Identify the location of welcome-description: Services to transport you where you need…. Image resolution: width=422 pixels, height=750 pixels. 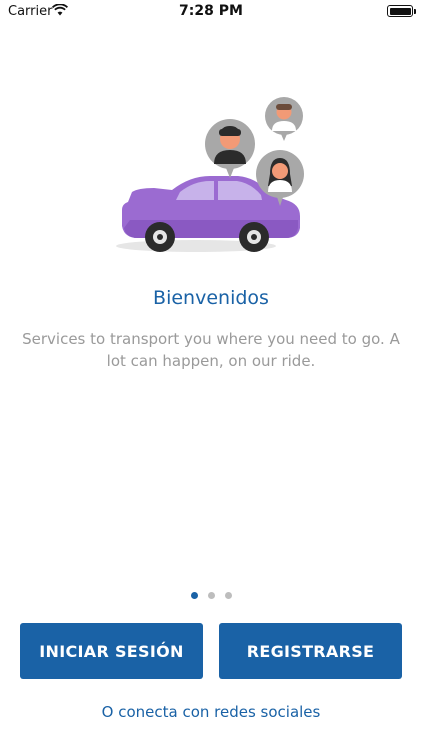
(211, 350).